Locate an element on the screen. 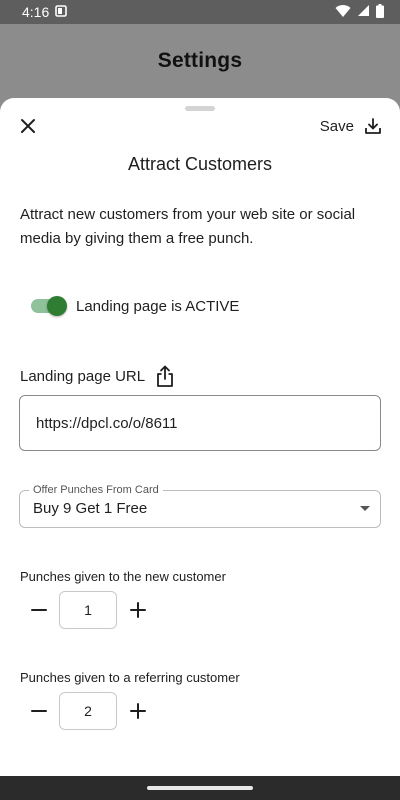  select-legend: Offer Punches From Card is located at coordinates (96, 490).